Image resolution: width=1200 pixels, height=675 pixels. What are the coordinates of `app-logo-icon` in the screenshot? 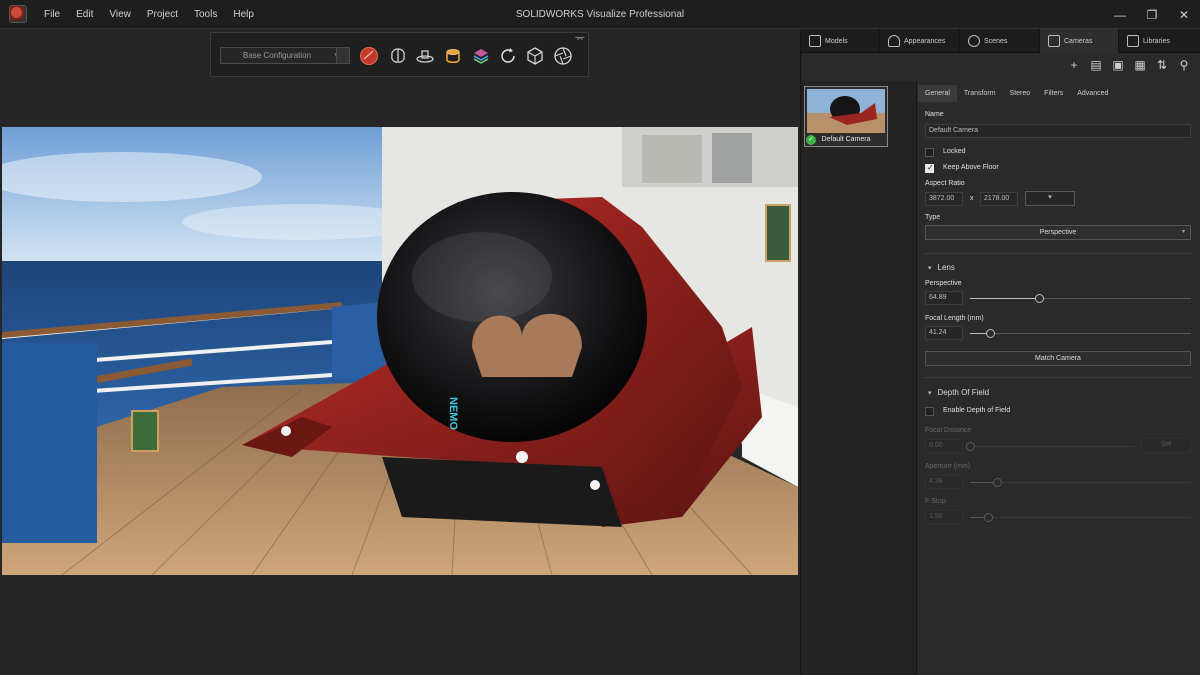 It's located at (18, 14).